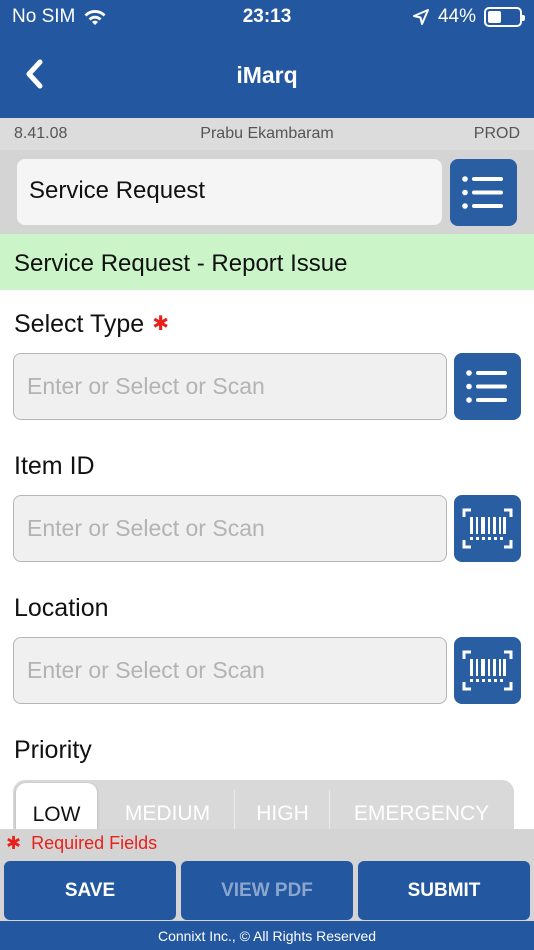 This screenshot has width=534, height=950. I want to click on priority-option-emergency: EMERGENCY, so click(421, 814).